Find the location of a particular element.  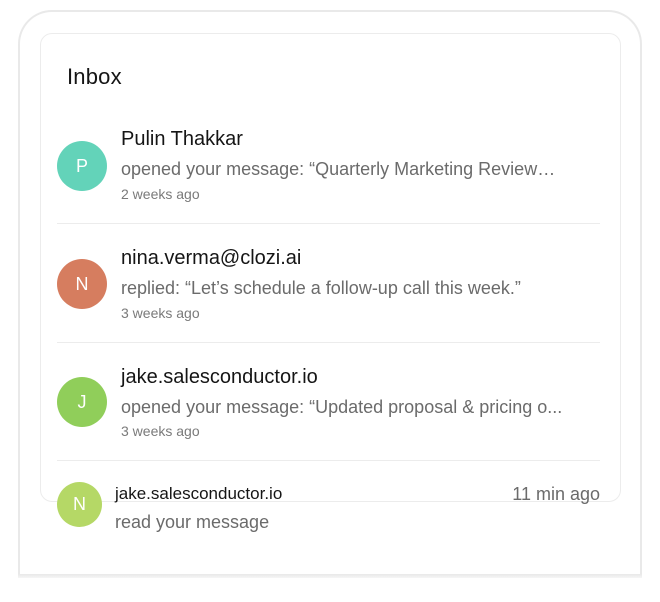

sender-name: nina.verma@clozi.ai is located at coordinates (211, 258).